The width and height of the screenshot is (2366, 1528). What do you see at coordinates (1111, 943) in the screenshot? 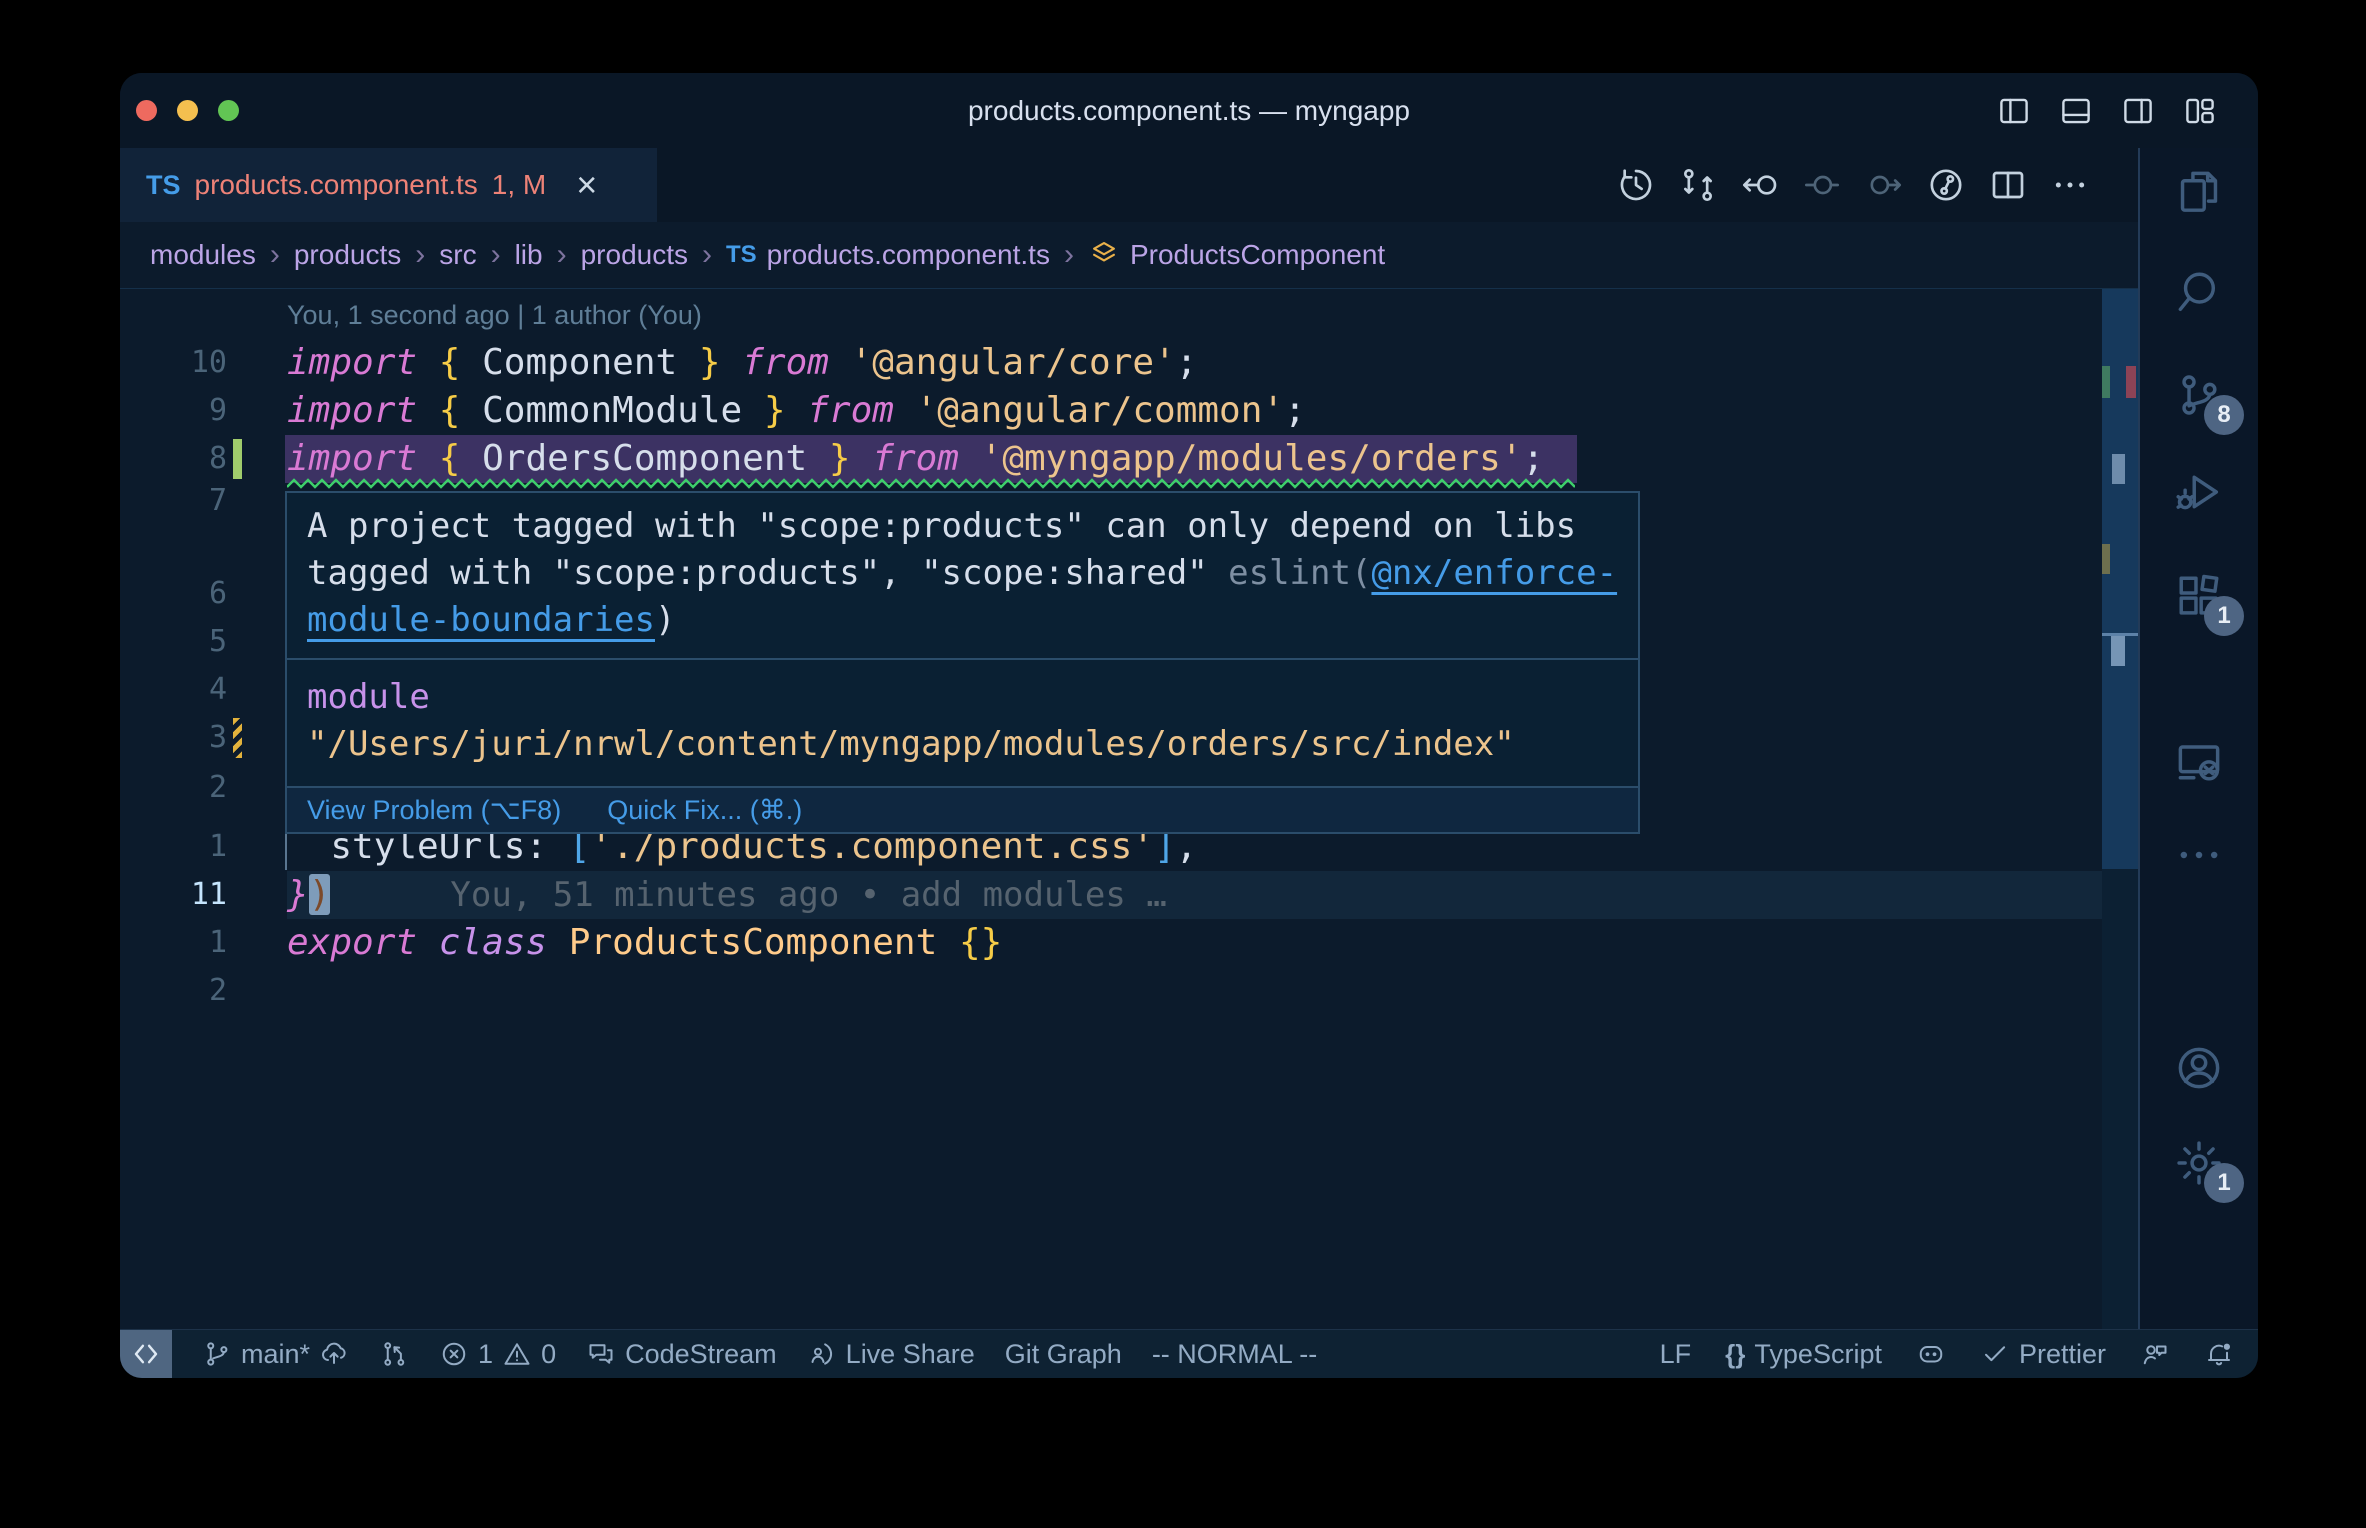
I see `code-line: 1 export class ProductsComponent {}` at bounding box center [1111, 943].